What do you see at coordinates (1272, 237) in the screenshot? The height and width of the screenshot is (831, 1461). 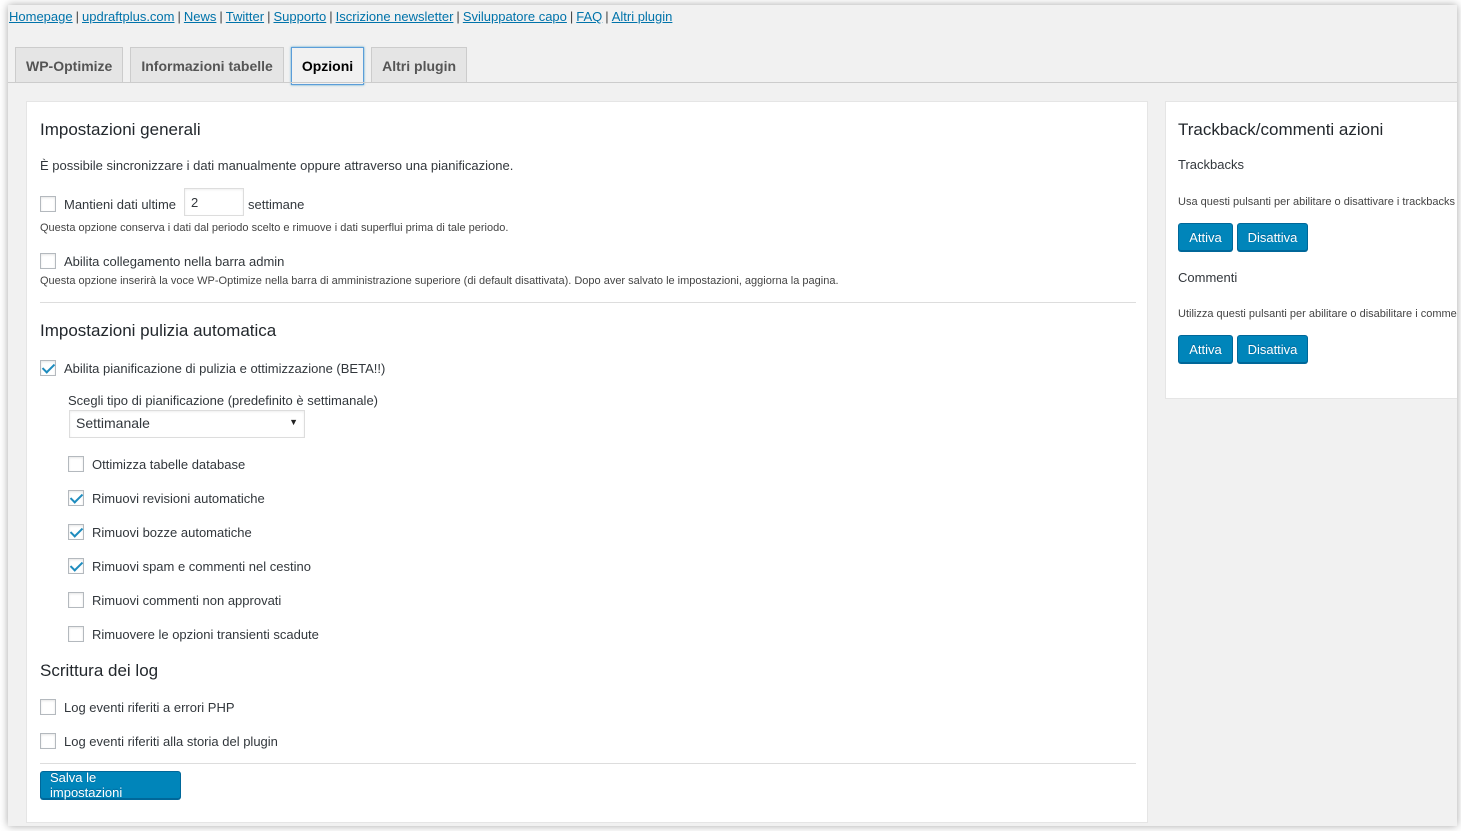 I see `trackbacks-disable-button: Disattiva` at bounding box center [1272, 237].